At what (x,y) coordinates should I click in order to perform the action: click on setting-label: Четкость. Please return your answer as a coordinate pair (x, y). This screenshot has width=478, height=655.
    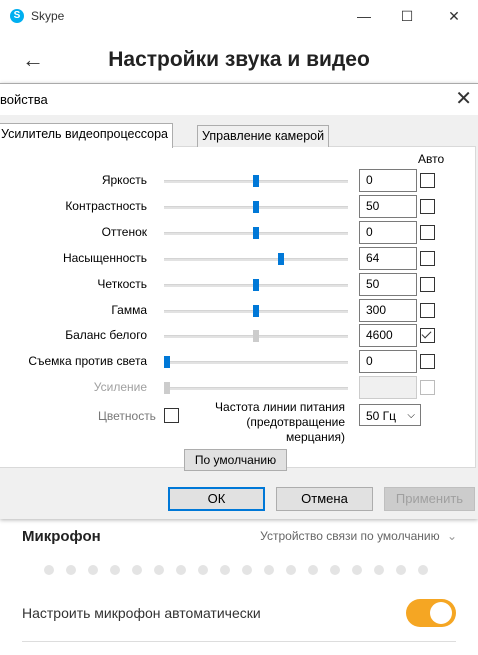
    Looking at the image, I should click on (122, 284).